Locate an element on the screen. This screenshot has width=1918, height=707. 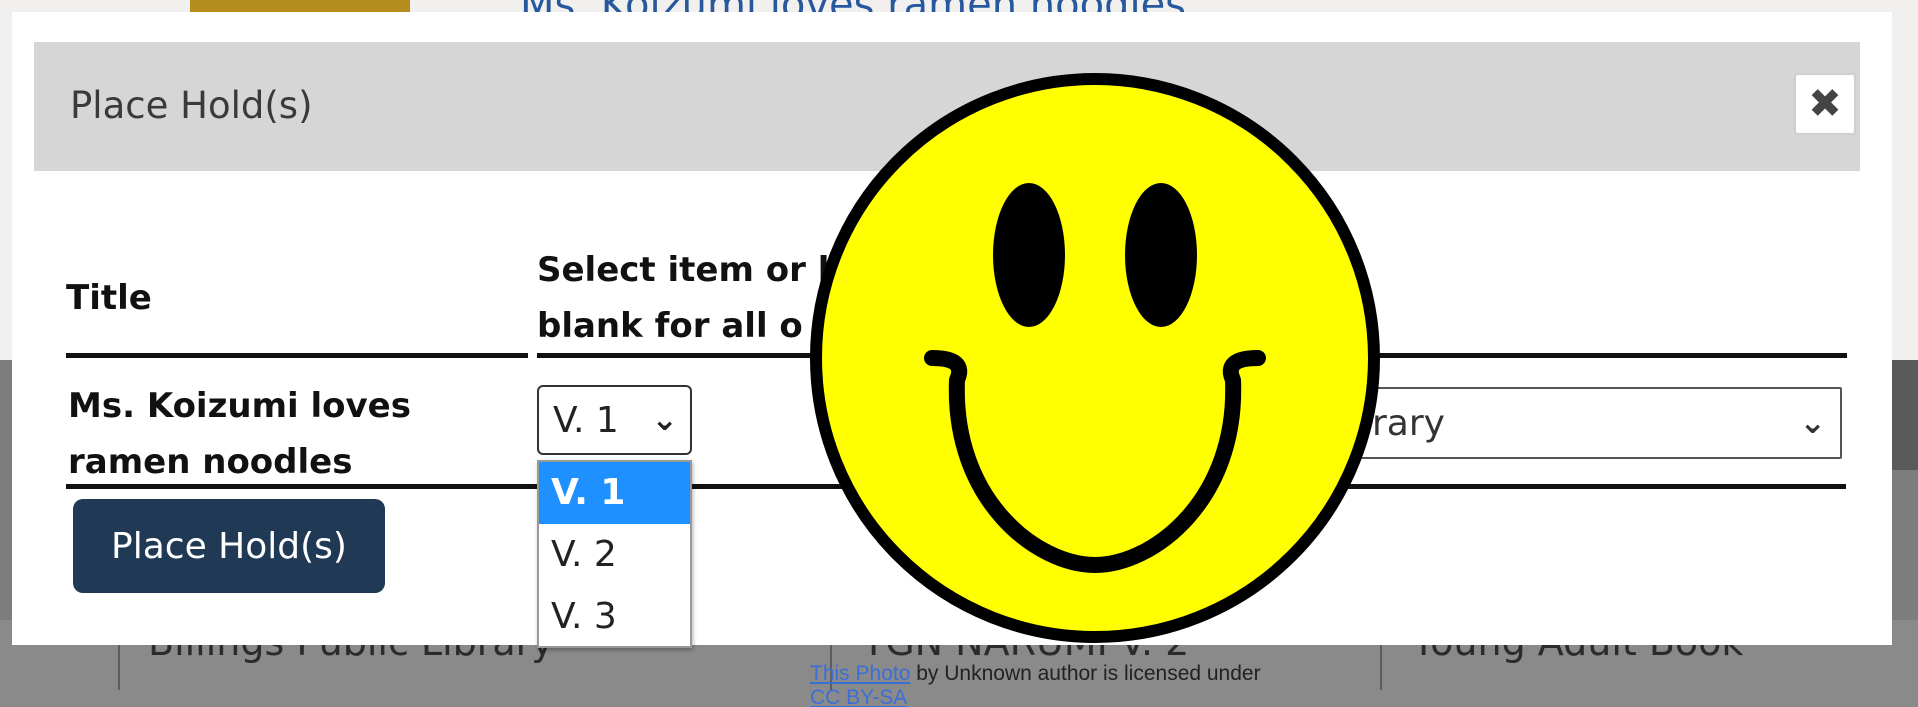
volume-select: V. 1 ⌄ is located at coordinates (614, 420).